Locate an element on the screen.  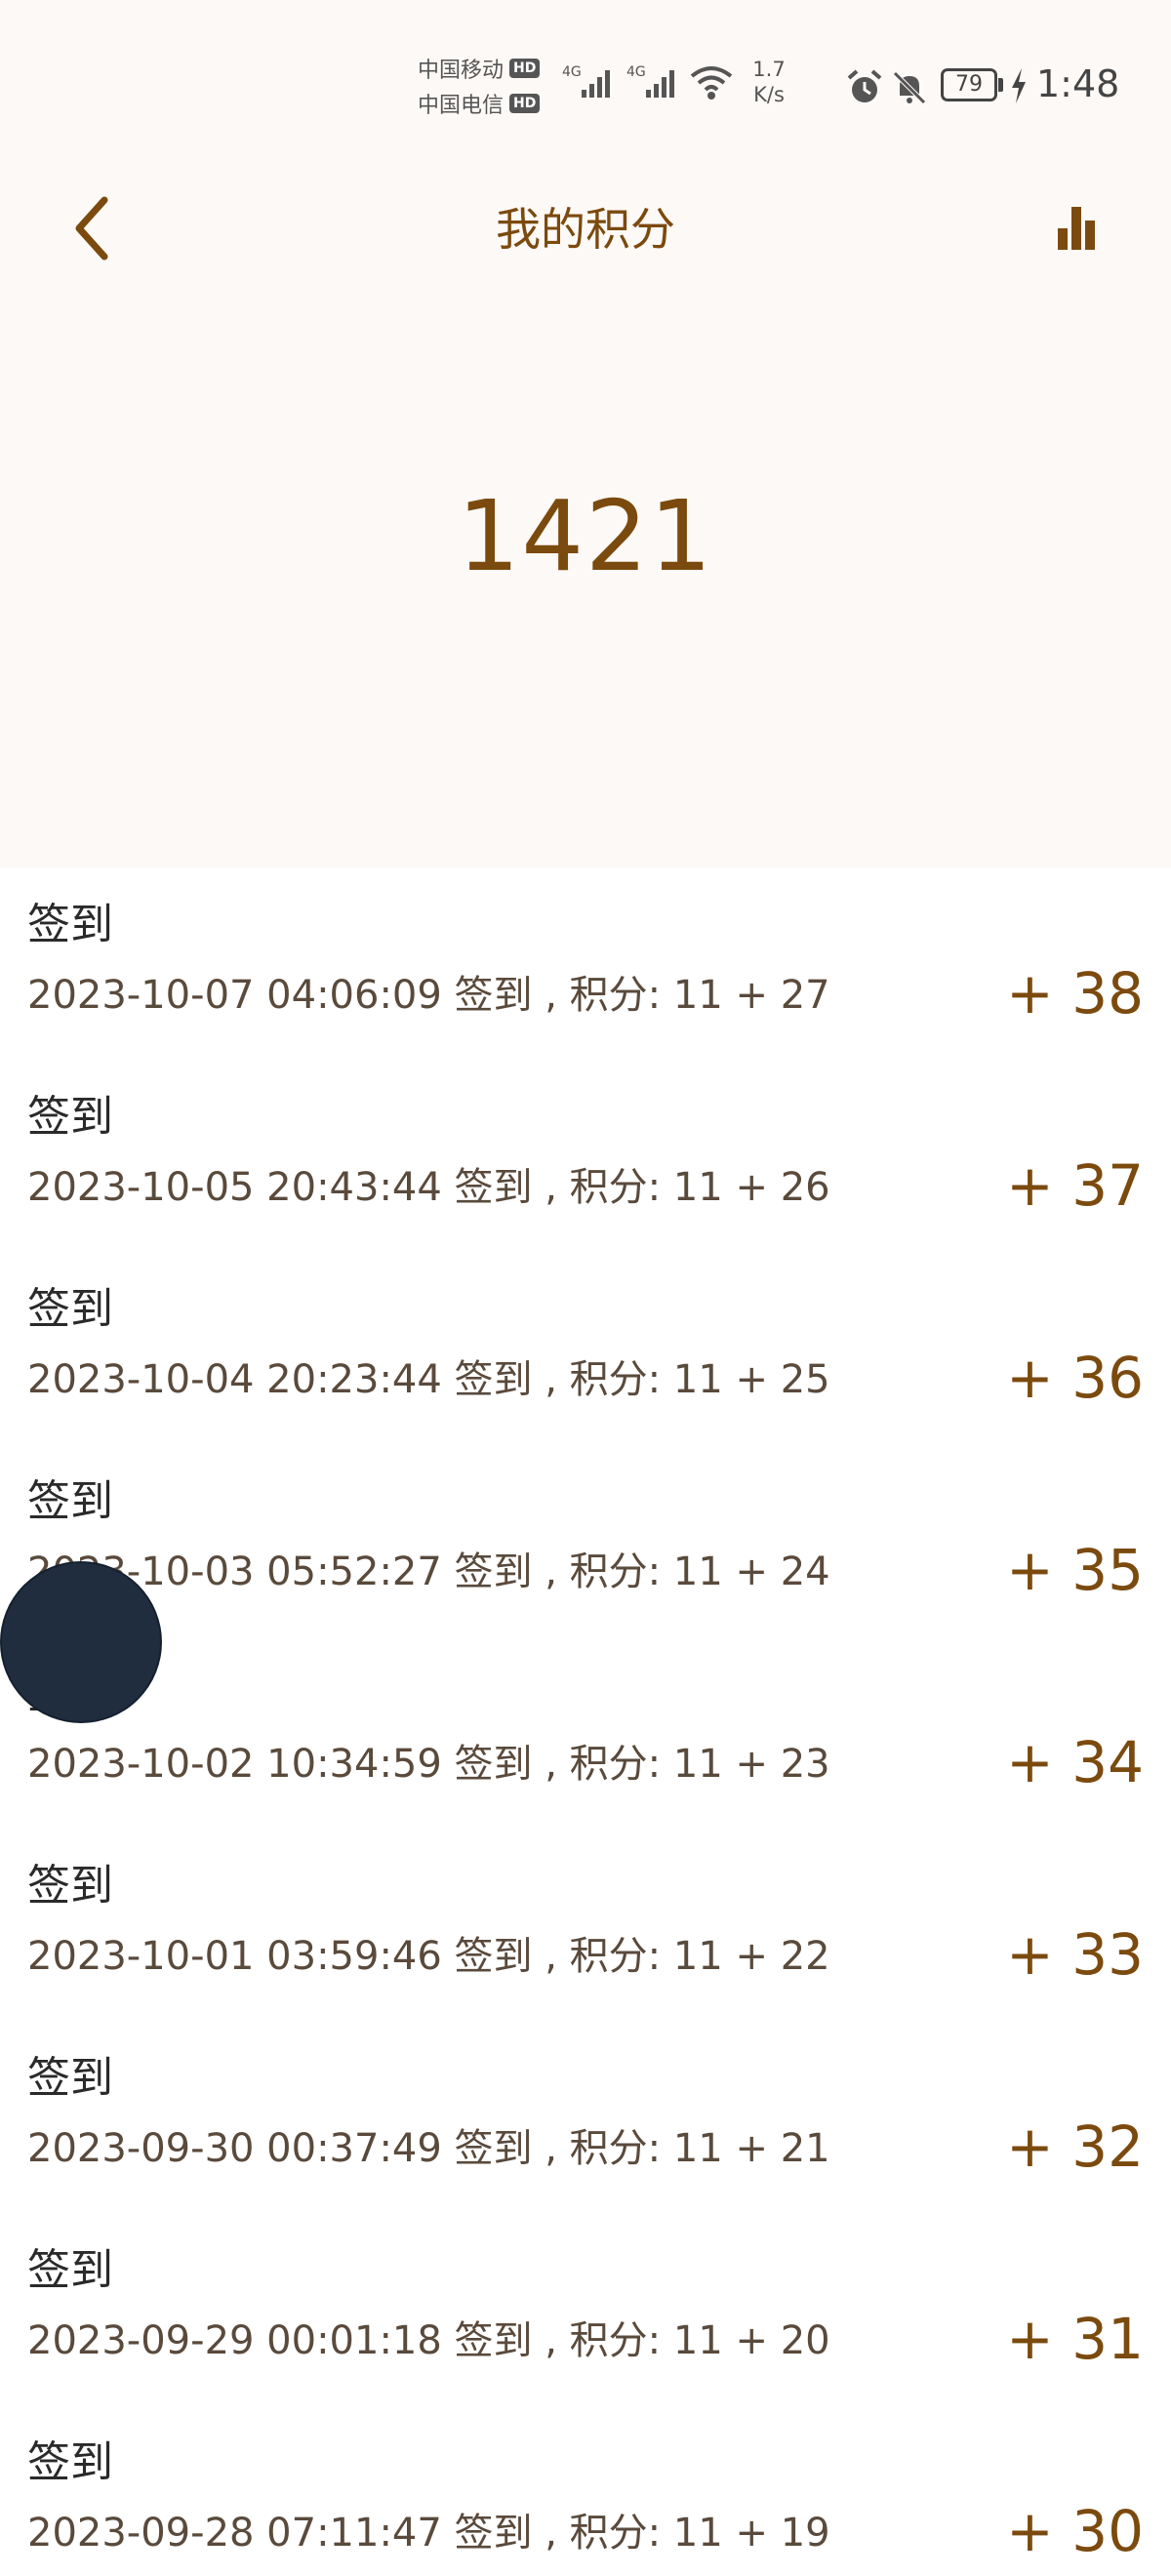
charging-icon is located at coordinates (1019, 87).